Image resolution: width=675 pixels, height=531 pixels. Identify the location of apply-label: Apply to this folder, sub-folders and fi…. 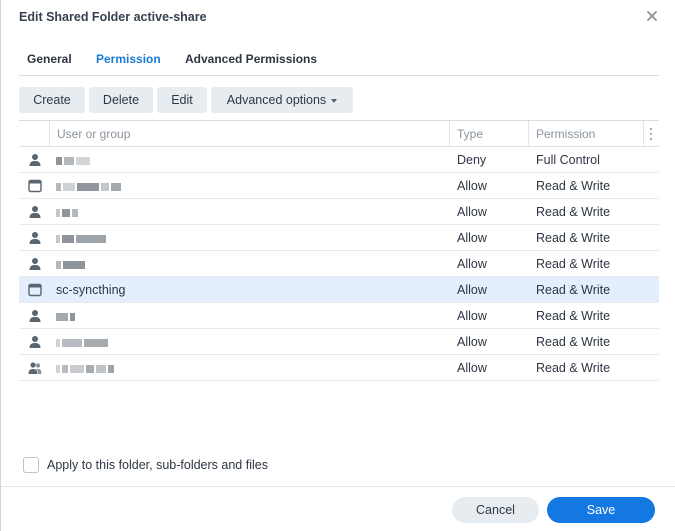
(157, 465).